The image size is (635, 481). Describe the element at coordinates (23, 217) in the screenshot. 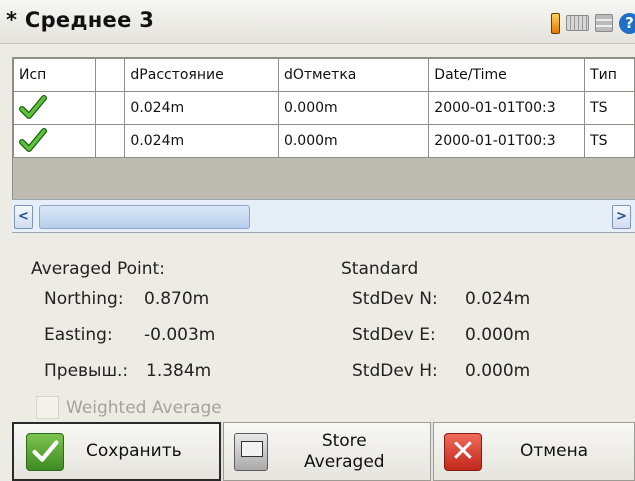

I see `scroll-left-icon: <` at that location.